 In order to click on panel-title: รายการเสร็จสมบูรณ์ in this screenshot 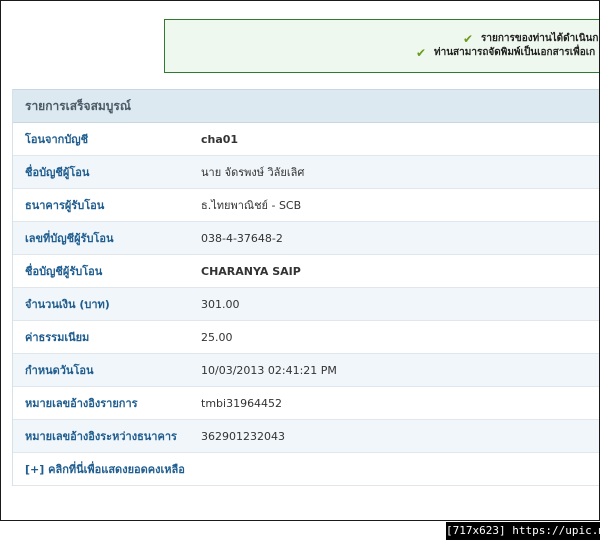, I will do `click(306, 106)`.